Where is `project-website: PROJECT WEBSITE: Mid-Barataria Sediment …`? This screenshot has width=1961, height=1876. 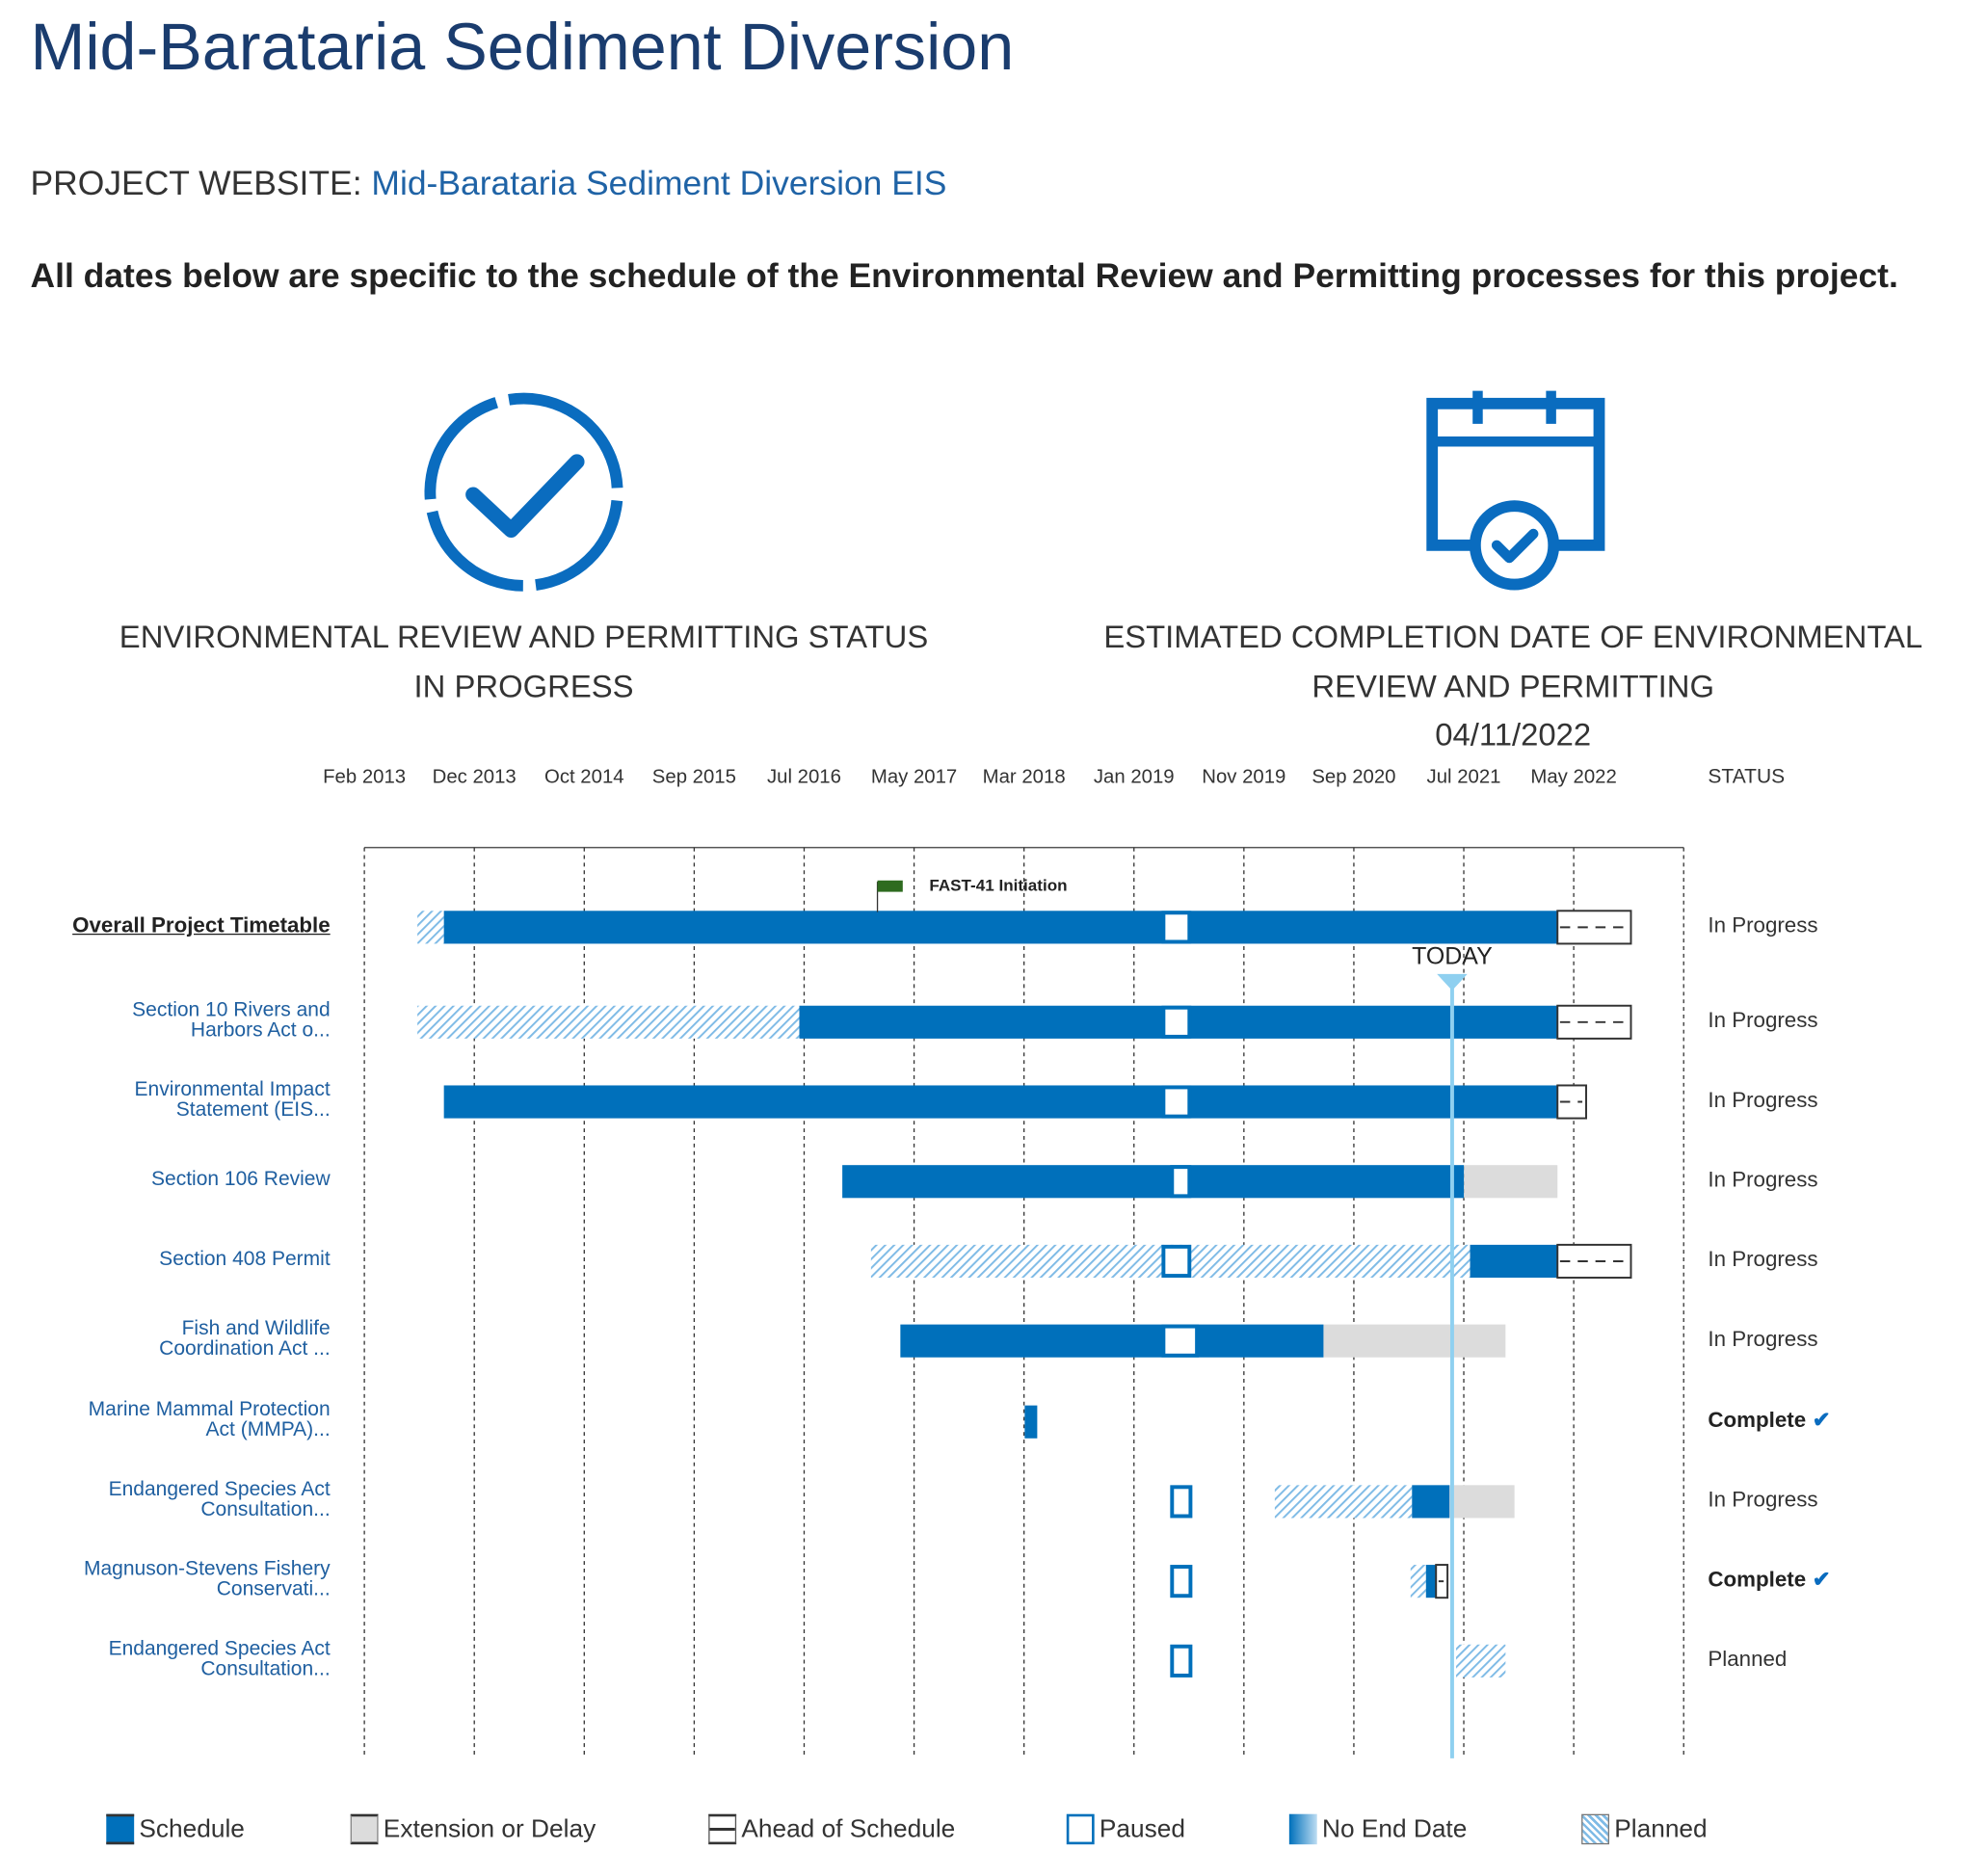 project-website: PROJECT WEBSITE: Mid-Barataria Sediment … is located at coordinates (489, 184).